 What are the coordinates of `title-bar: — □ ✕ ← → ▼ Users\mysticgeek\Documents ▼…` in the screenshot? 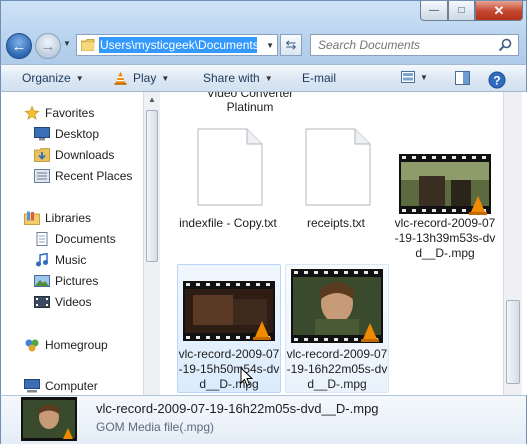 It's located at (263, 32).